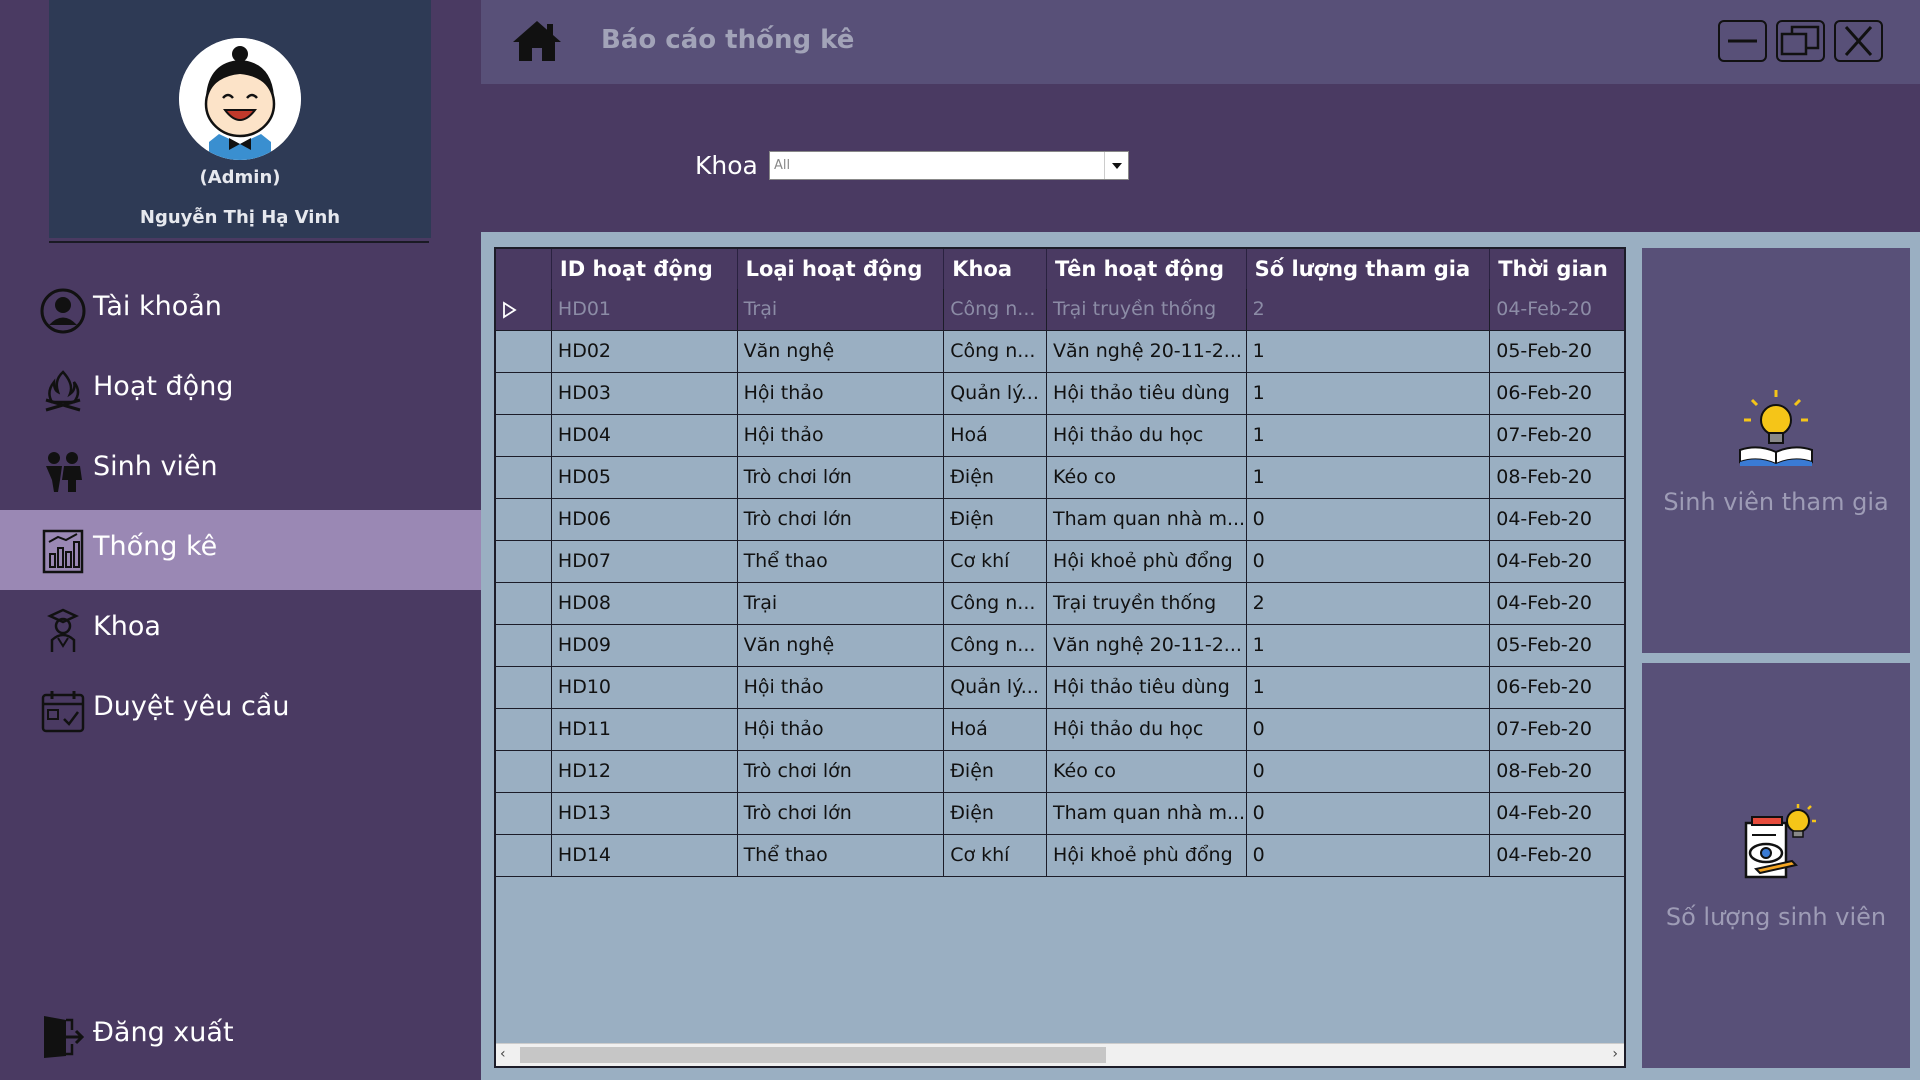  I want to click on table-cell: Trại truyền thống, so click(1147, 310).